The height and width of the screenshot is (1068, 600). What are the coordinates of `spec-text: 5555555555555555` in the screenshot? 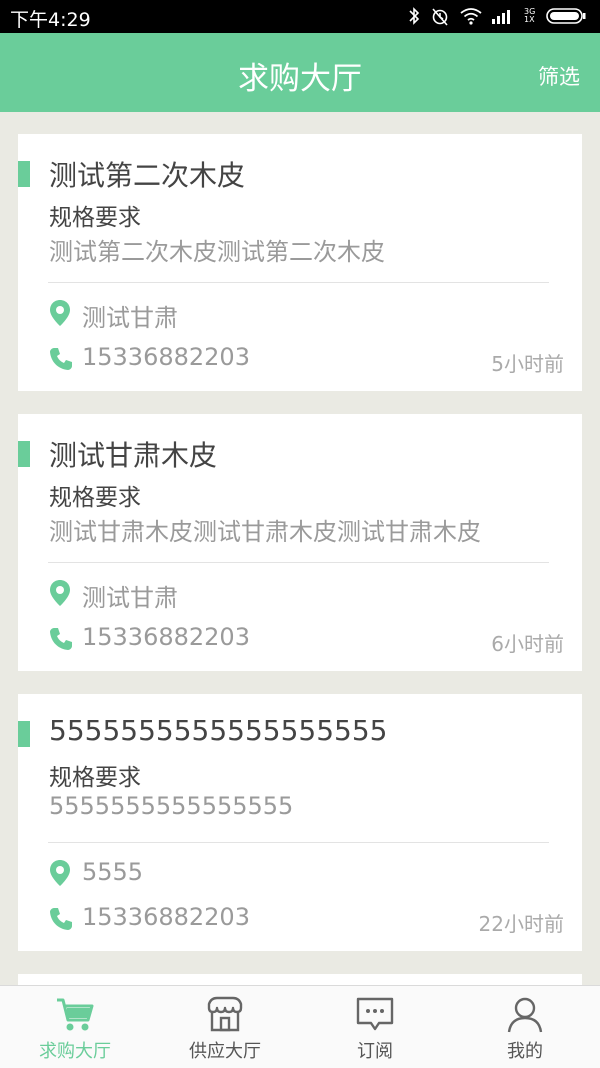 It's located at (171, 806).